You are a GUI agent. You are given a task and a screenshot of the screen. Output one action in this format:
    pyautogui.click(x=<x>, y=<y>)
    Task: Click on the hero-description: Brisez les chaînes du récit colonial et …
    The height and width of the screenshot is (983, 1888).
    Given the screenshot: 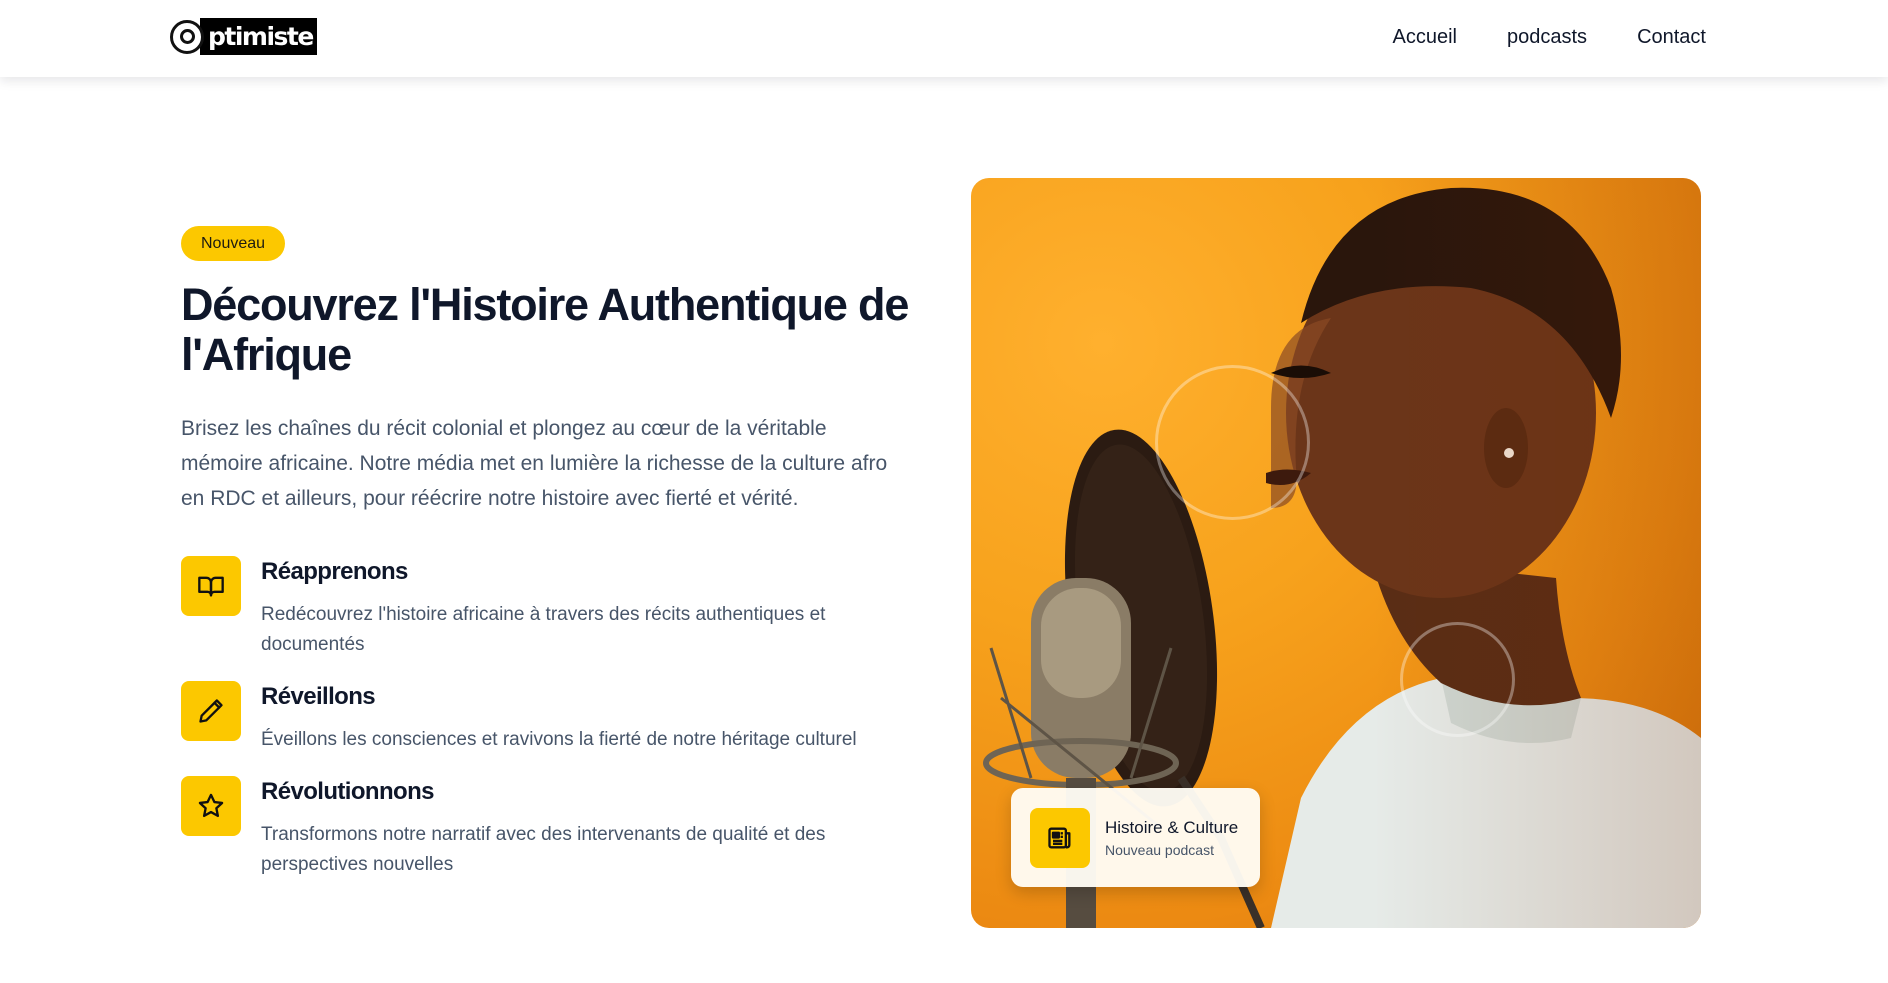 What is the action you would take?
    pyautogui.click(x=534, y=463)
    